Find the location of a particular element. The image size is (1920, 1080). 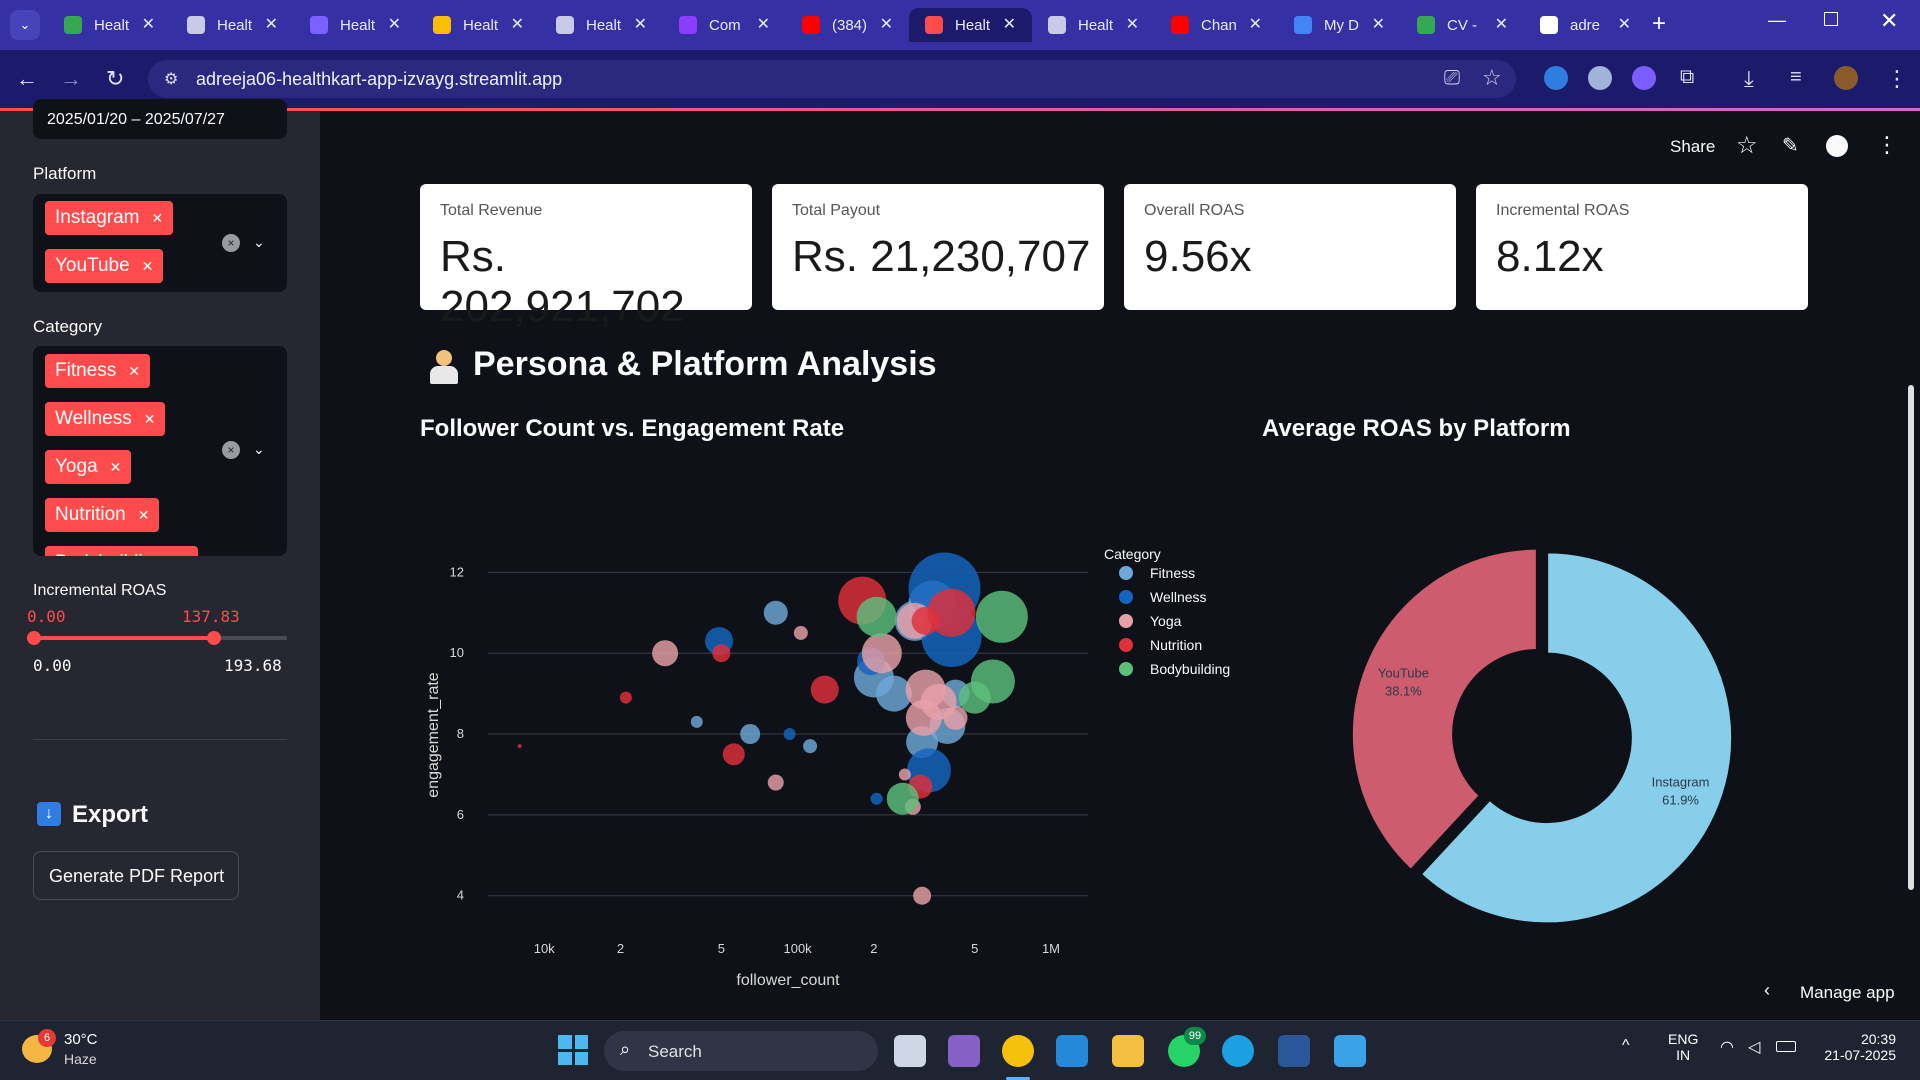

roas-slider-track is located at coordinates (157, 638).